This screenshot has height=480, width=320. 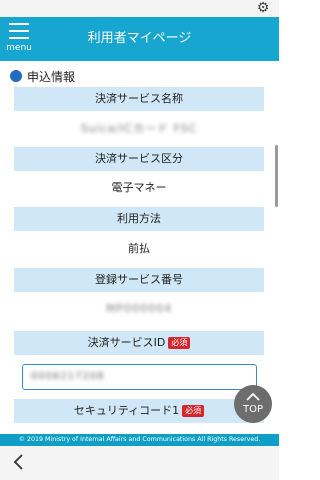 I want to click on registration-number-value: MP000004, so click(x=139, y=308).